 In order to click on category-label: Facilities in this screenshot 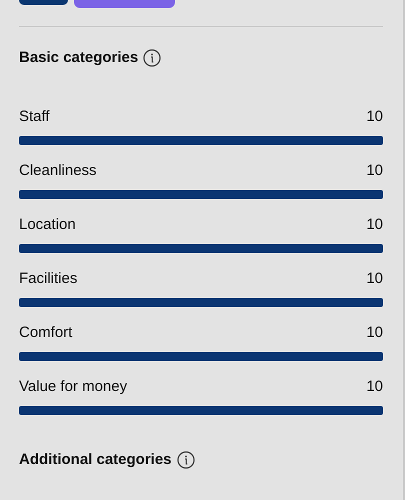, I will do `click(48, 279)`.